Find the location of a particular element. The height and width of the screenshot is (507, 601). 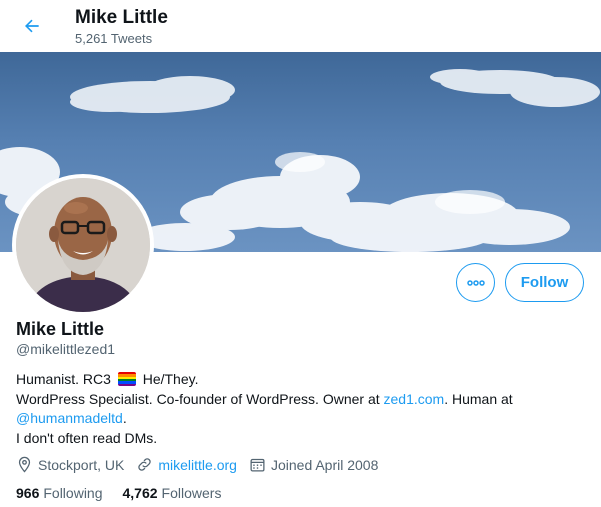

display-name: Mike Little is located at coordinates (60, 329).